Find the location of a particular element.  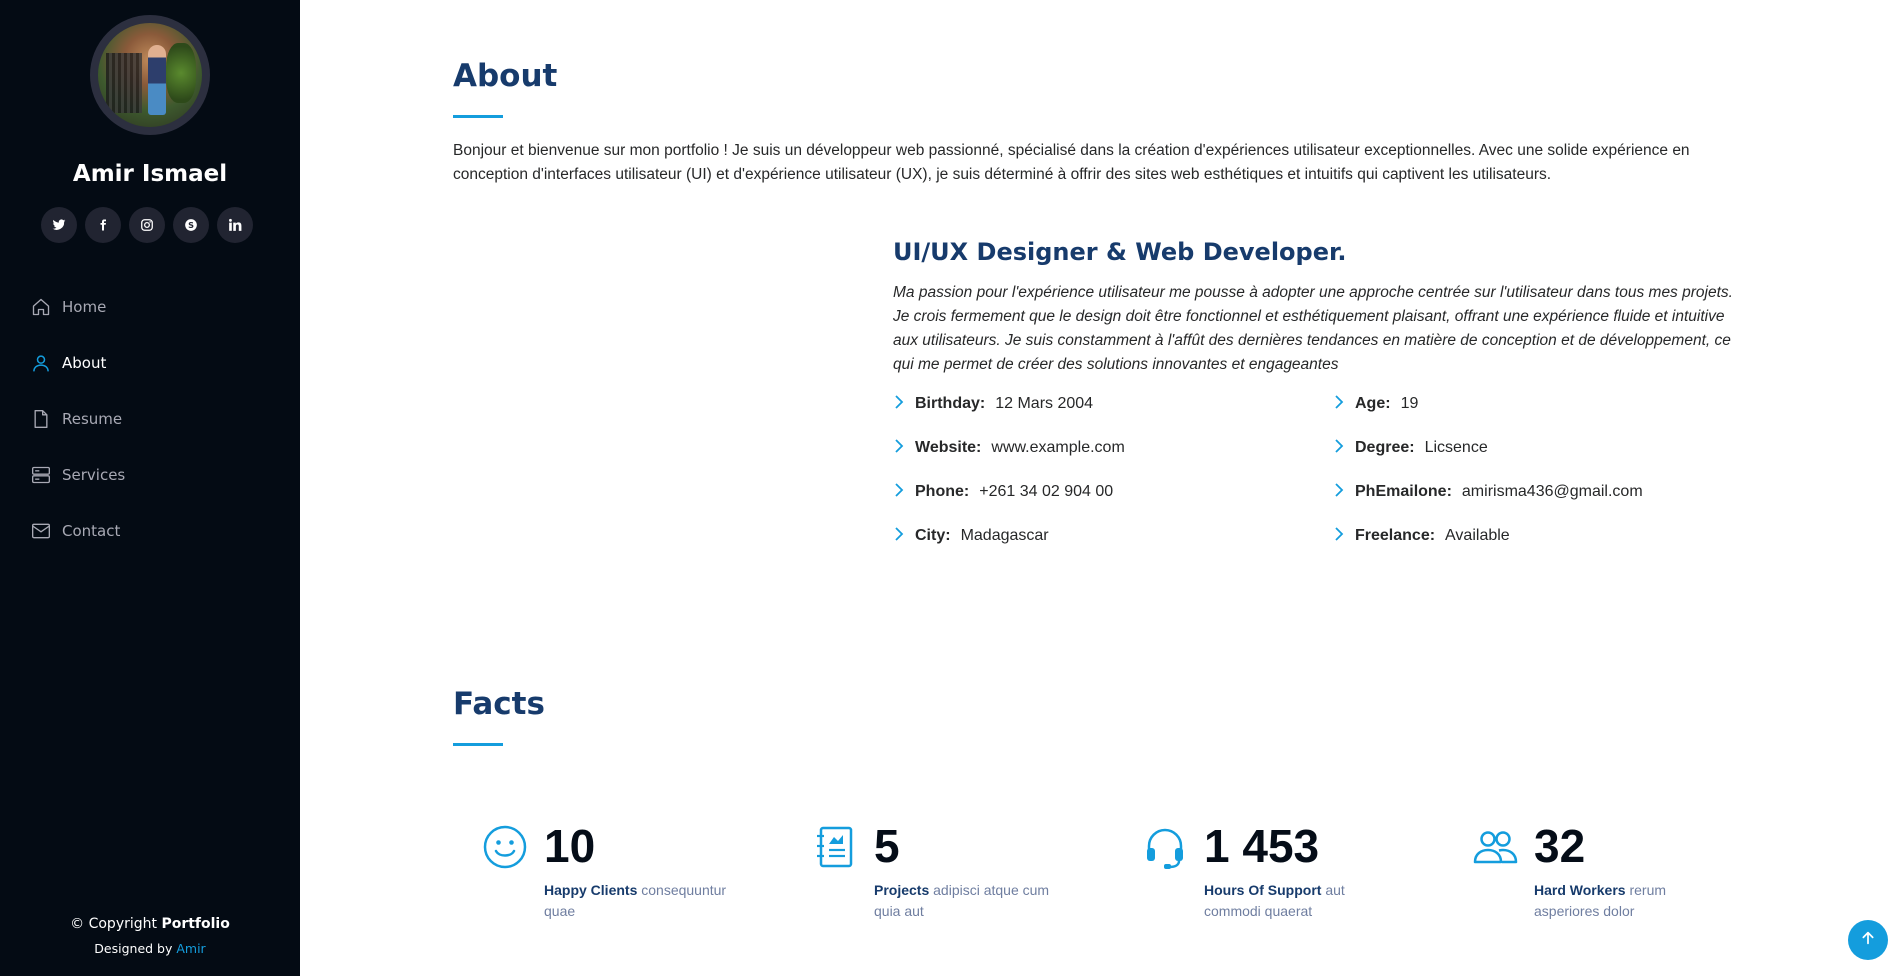

detail-value: 12 Mars 2004 is located at coordinates (1044, 403).